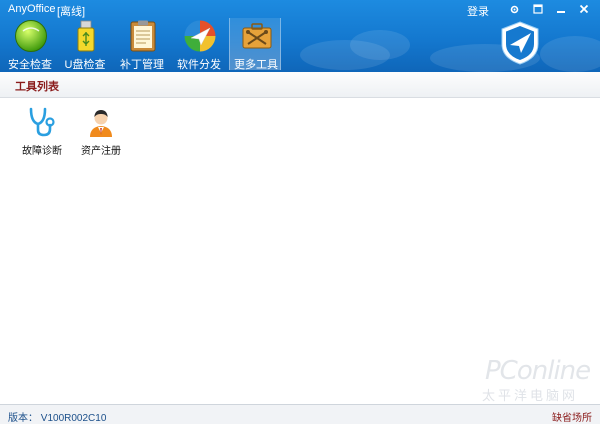 The height and width of the screenshot is (424, 600). What do you see at coordinates (300, 85) in the screenshot?
I see `tools-section-header: 工具列表` at bounding box center [300, 85].